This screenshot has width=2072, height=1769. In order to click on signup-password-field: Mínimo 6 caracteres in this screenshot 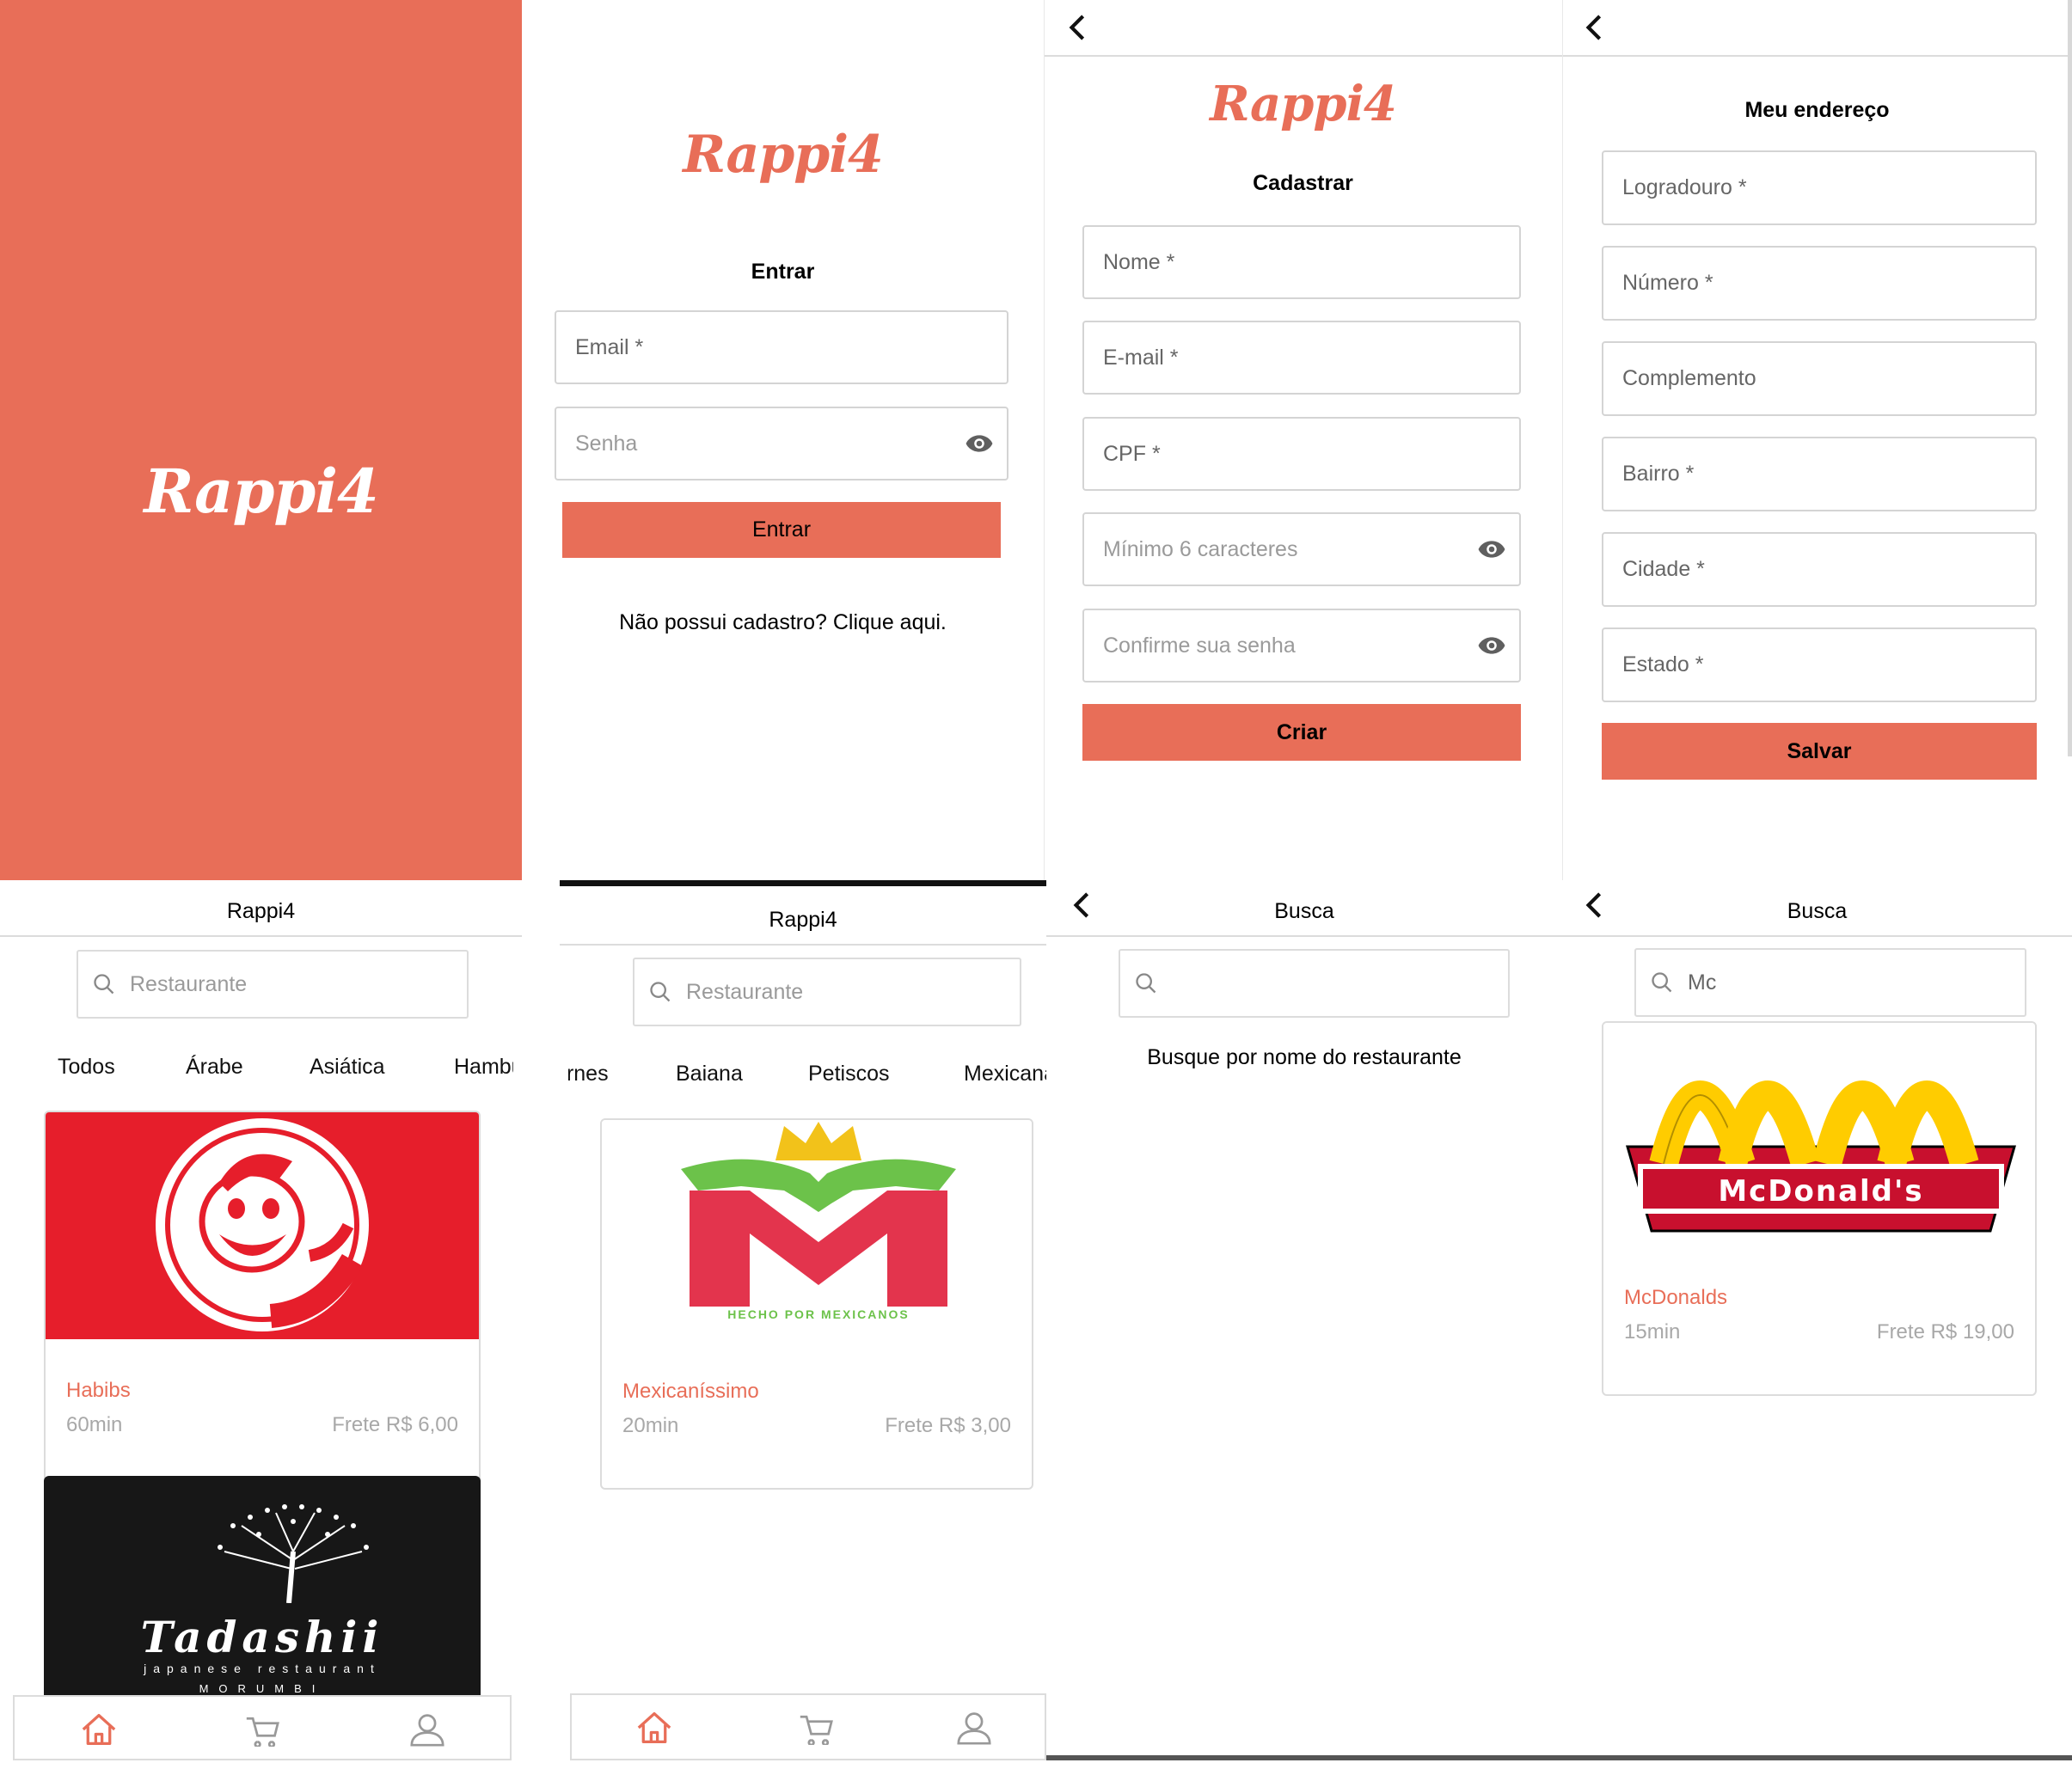, I will do `click(1301, 549)`.